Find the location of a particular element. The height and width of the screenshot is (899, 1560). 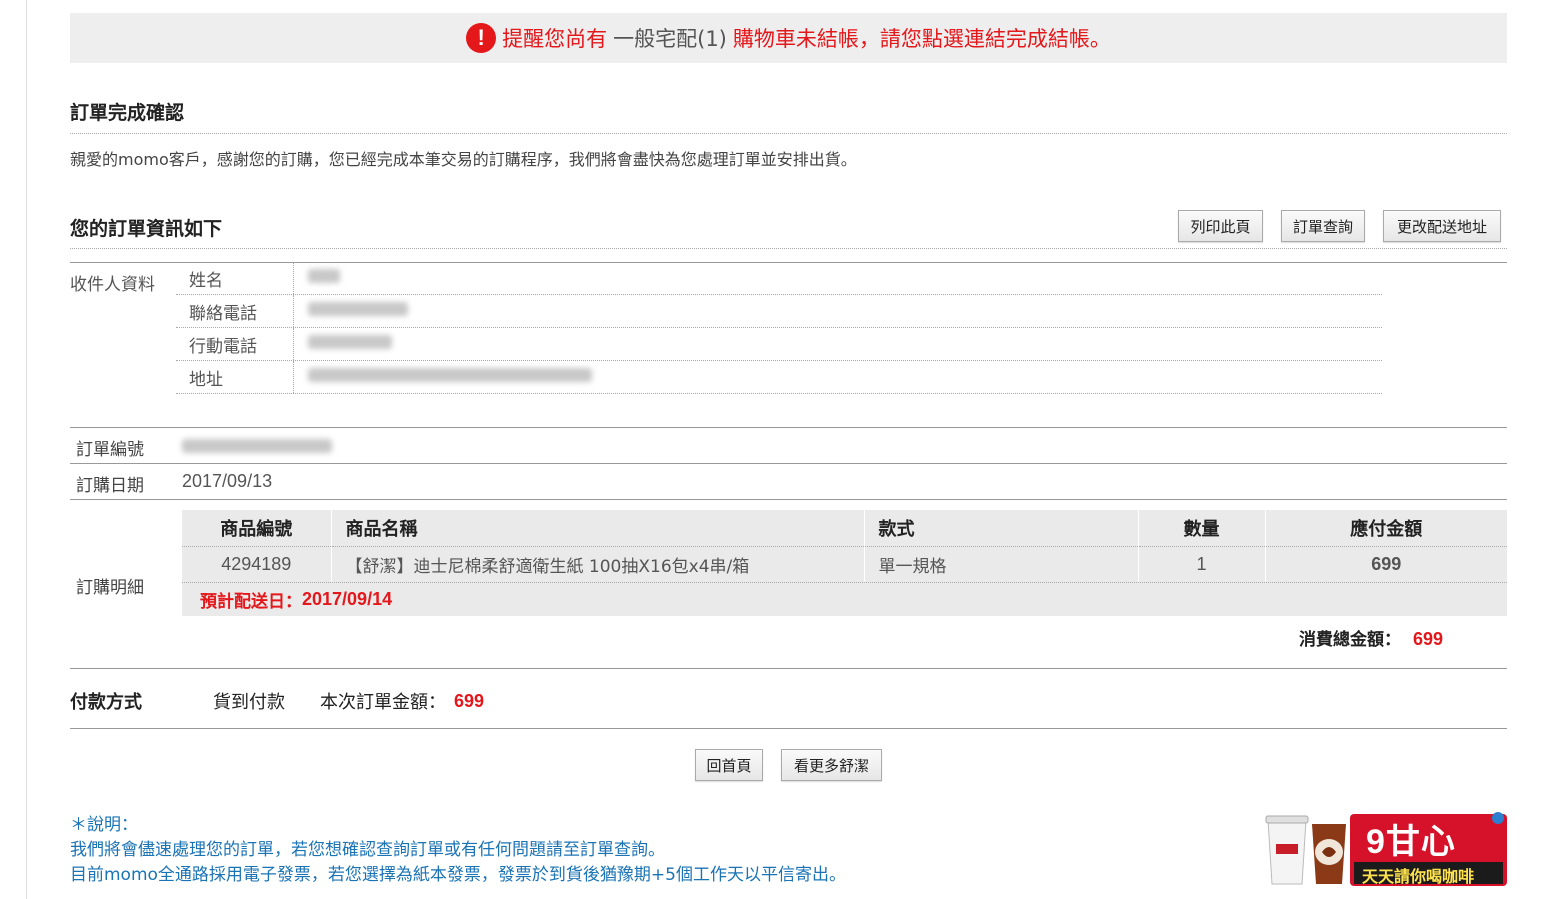

recipient-phone-row: 聯絡電話 is located at coordinates (779, 311).